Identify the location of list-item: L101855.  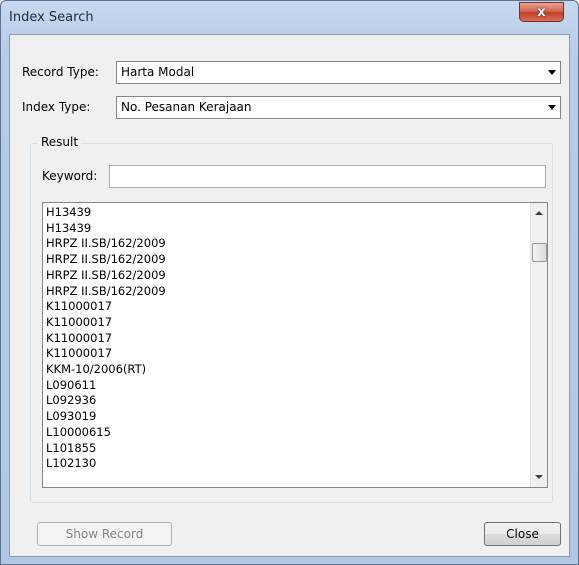
(106, 449).